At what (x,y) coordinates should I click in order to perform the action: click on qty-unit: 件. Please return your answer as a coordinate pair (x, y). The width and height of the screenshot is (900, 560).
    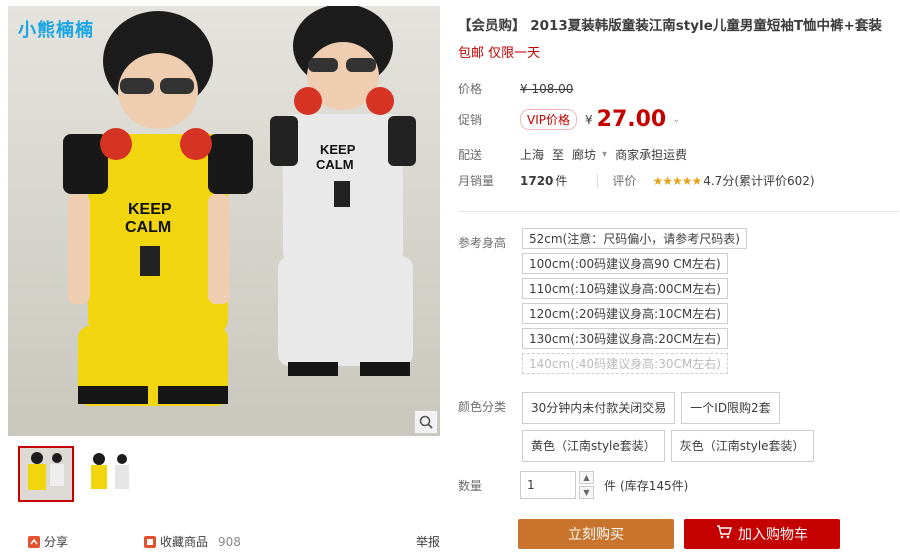
    Looking at the image, I should click on (610, 485).